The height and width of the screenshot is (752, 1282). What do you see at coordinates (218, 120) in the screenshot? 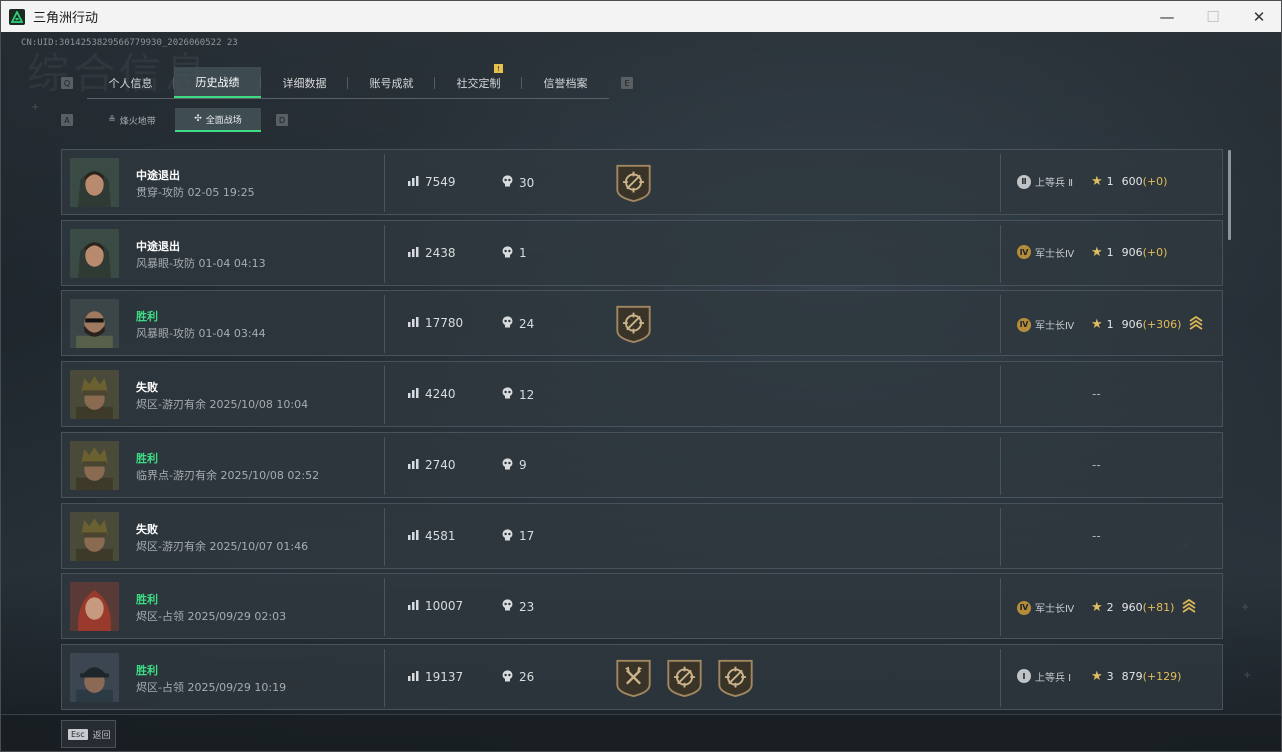
I see `subtab-1: ✣ 全面战场` at bounding box center [218, 120].